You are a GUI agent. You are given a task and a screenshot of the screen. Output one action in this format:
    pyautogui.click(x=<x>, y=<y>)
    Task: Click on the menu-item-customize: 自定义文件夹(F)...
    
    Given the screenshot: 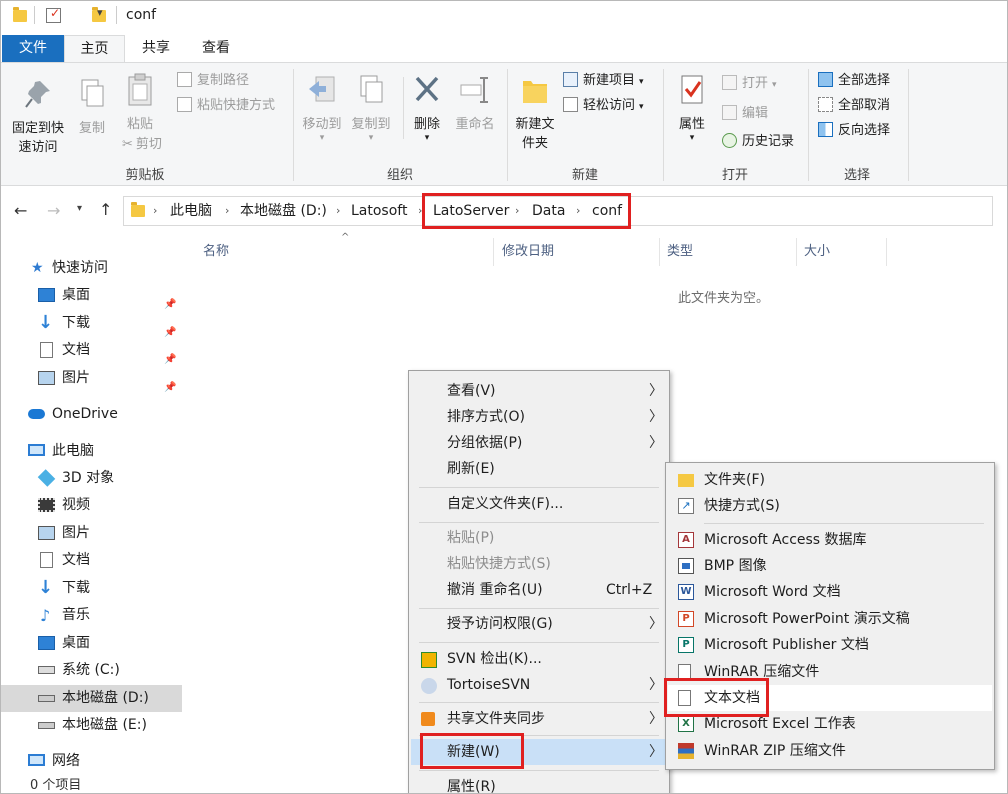 What is the action you would take?
    pyautogui.click(x=505, y=504)
    